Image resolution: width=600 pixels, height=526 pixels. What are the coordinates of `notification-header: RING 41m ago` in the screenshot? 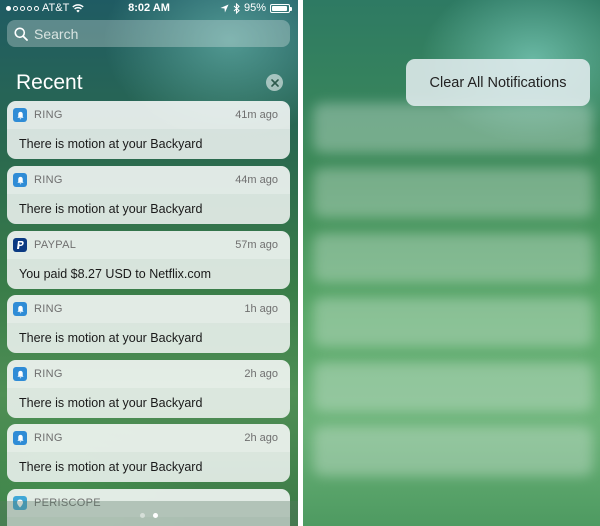 It's located at (148, 115).